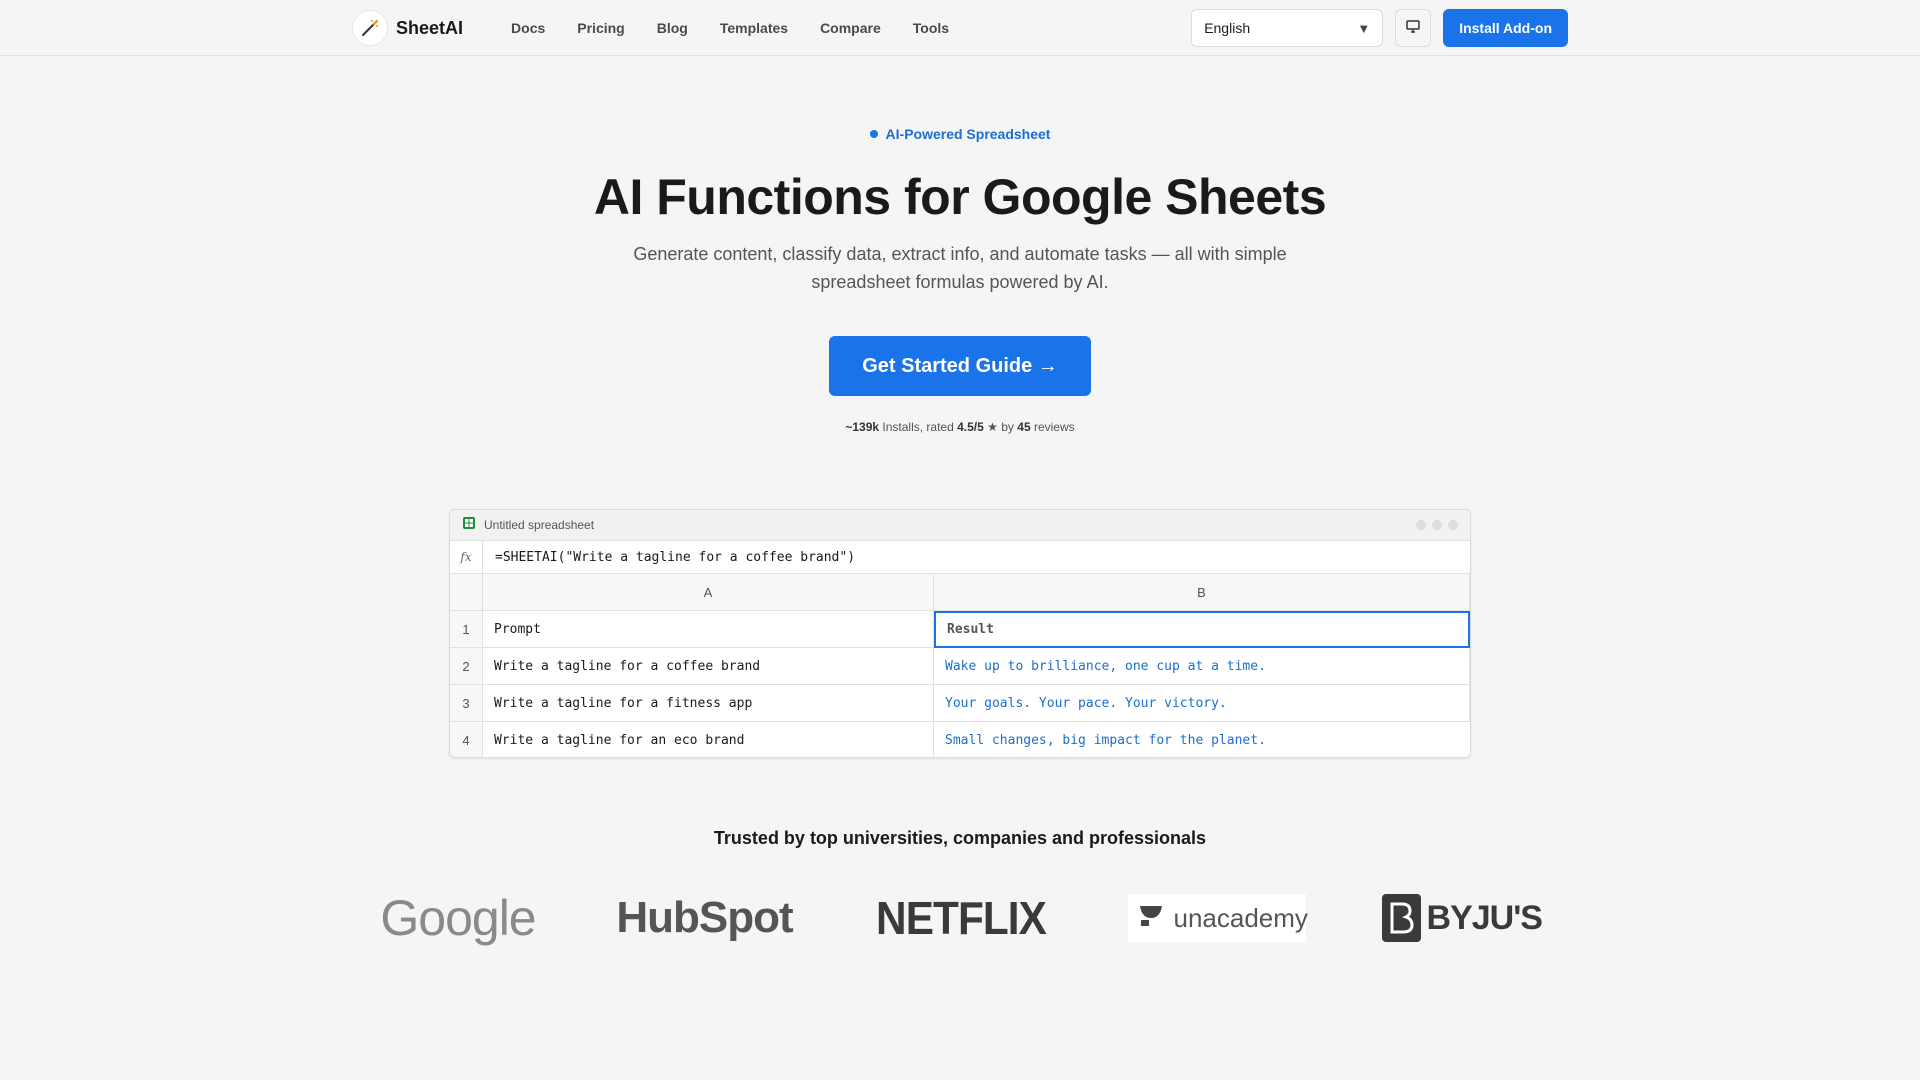 The width and height of the screenshot is (1920, 1080). What do you see at coordinates (960, 525) in the screenshot?
I see `spreadsheet-titlebar: Untitled spreadsheet` at bounding box center [960, 525].